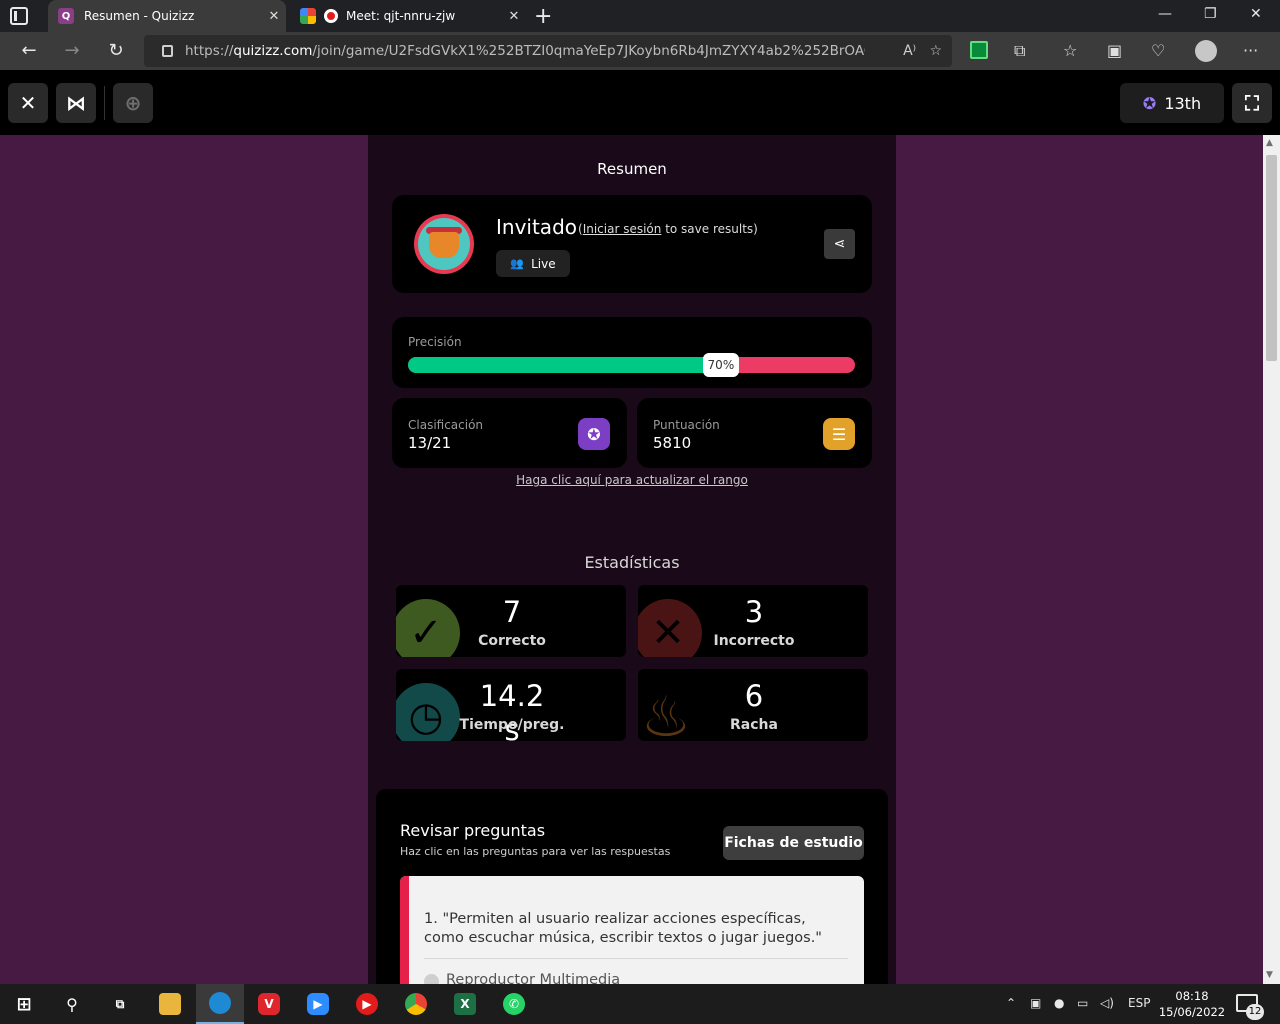 The height and width of the screenshot is (1024, 1280). I want to click on stat-label: Incorrecto, so click(754, 641).